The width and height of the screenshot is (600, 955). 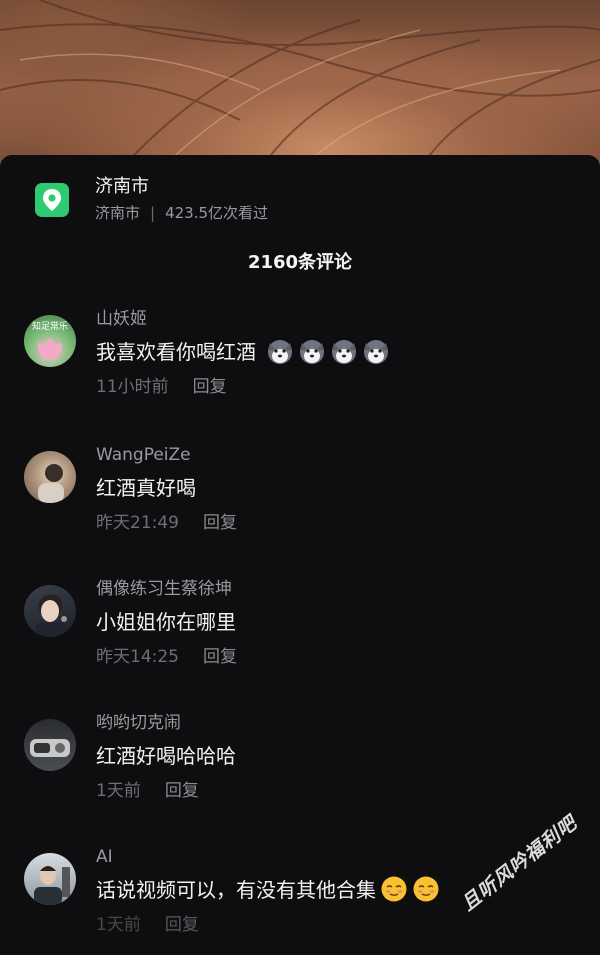 I want to click on comment-text: 红酒真好喝, so click(x=146, y=488).